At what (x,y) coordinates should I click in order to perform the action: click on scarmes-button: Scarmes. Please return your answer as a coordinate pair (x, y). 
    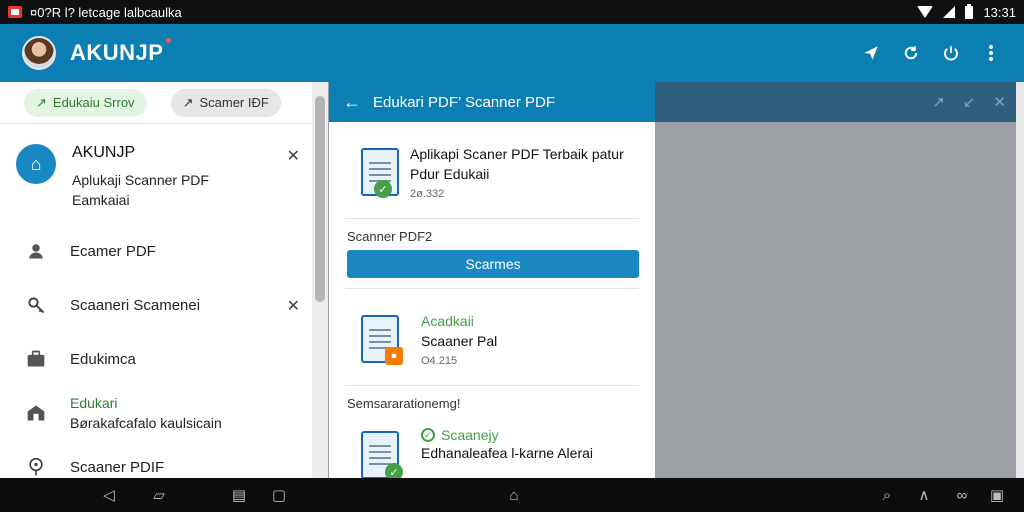
    Looking at the image, I should click on (493, 264).